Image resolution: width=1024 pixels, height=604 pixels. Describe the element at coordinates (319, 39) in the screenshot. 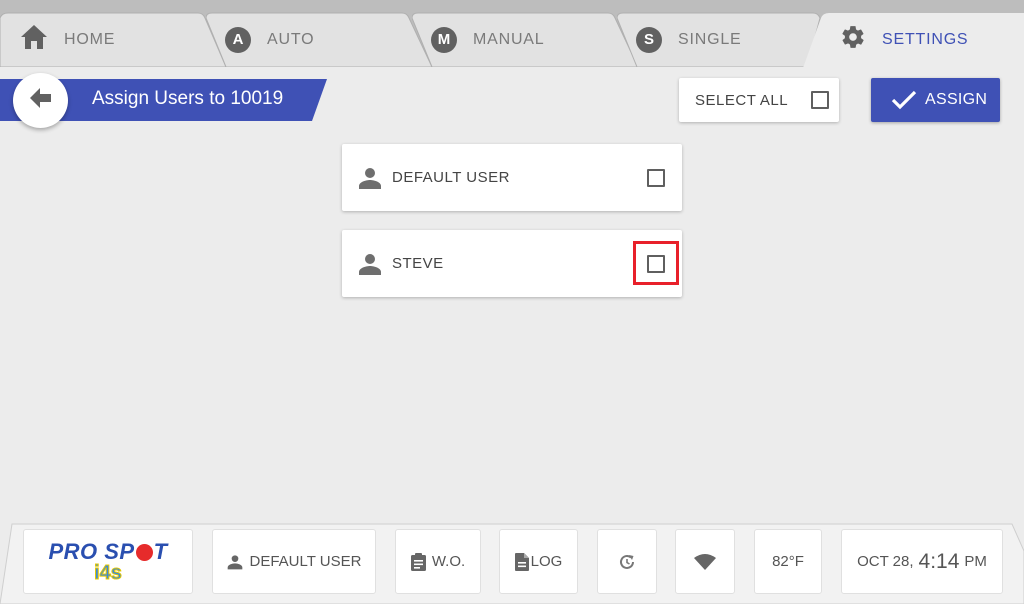

I see `tab-auto: A AUTO` at that location.